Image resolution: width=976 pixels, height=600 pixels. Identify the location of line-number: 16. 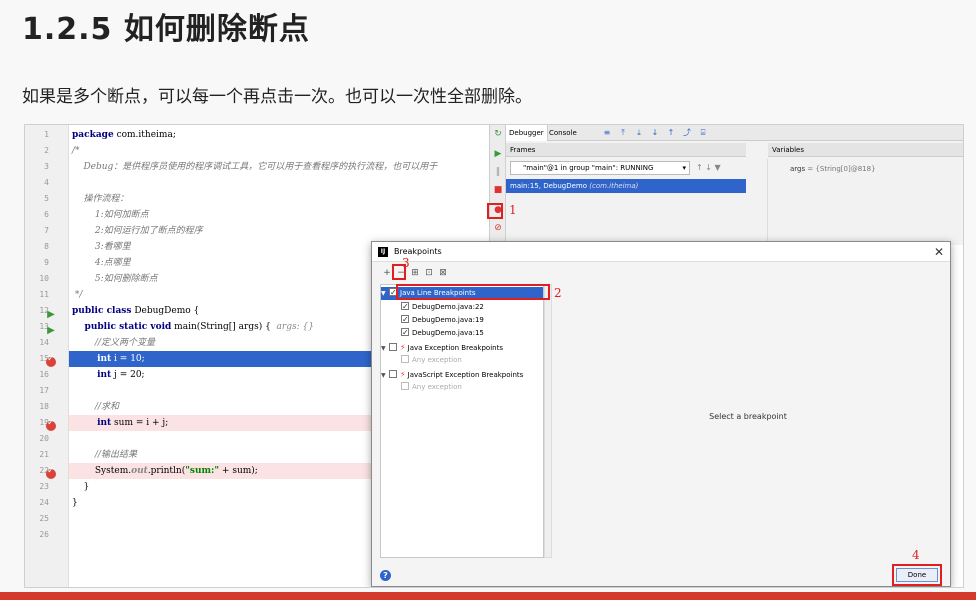
(44, 374).